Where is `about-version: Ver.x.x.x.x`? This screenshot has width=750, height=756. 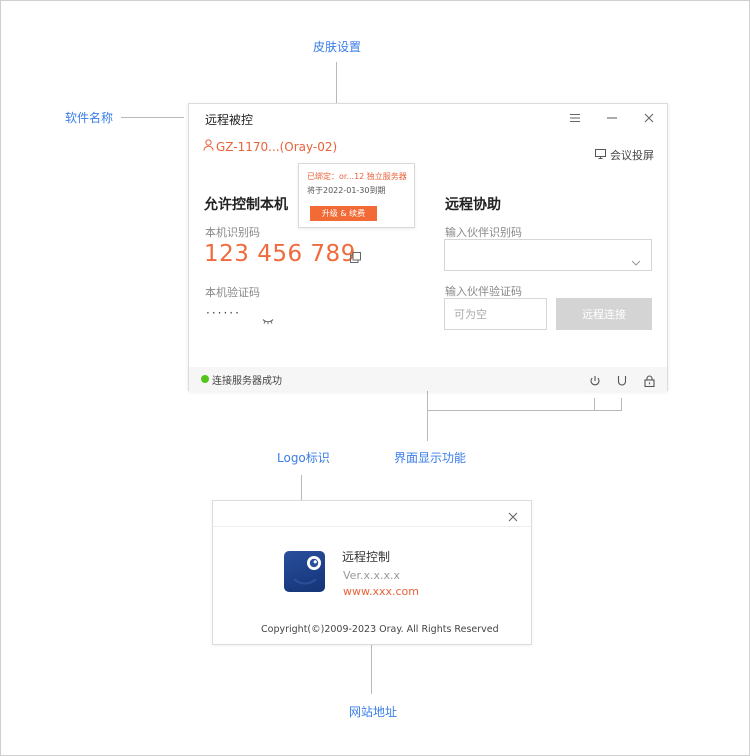 about-version: Ver.x.x.x.x is located at coordinates (371, 575).